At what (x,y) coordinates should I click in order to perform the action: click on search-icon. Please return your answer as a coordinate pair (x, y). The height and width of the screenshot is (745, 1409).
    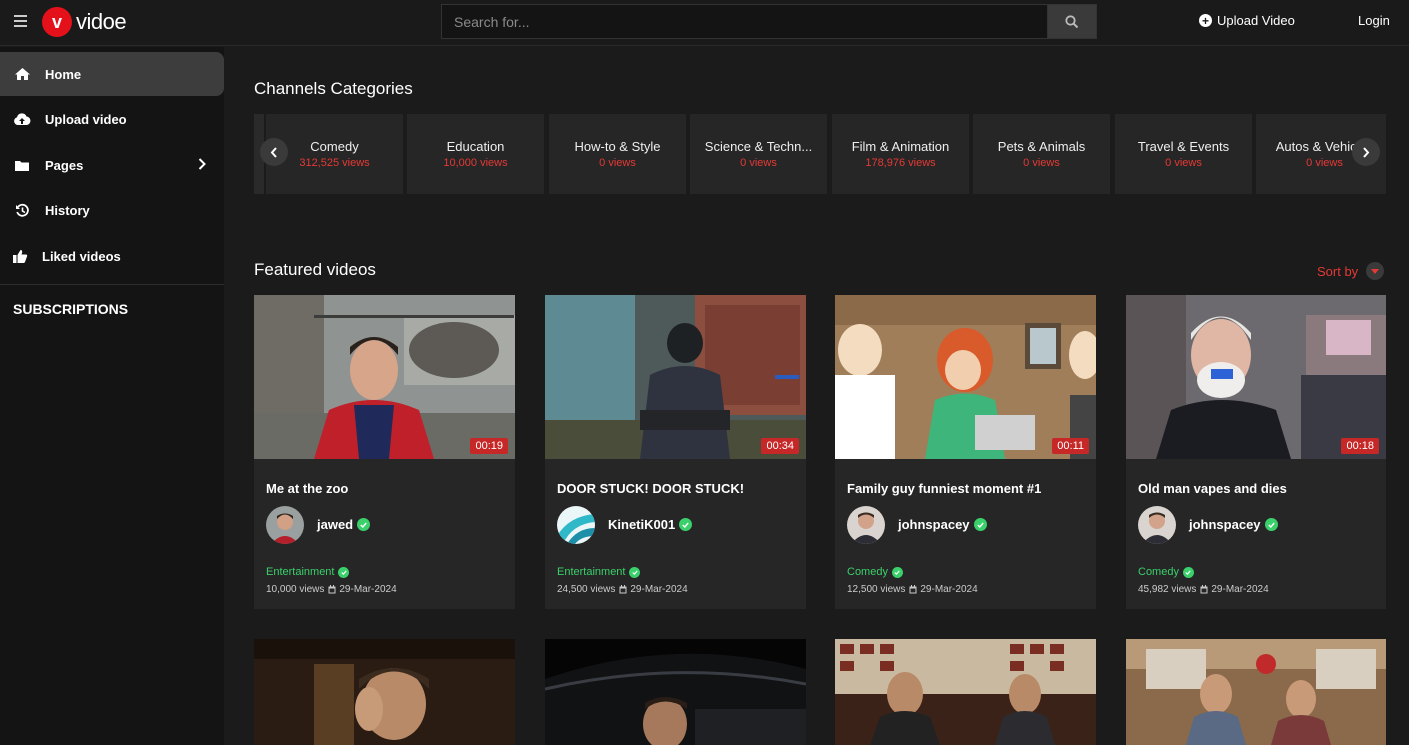
    Looking at the image, I should click on (1072, 21).